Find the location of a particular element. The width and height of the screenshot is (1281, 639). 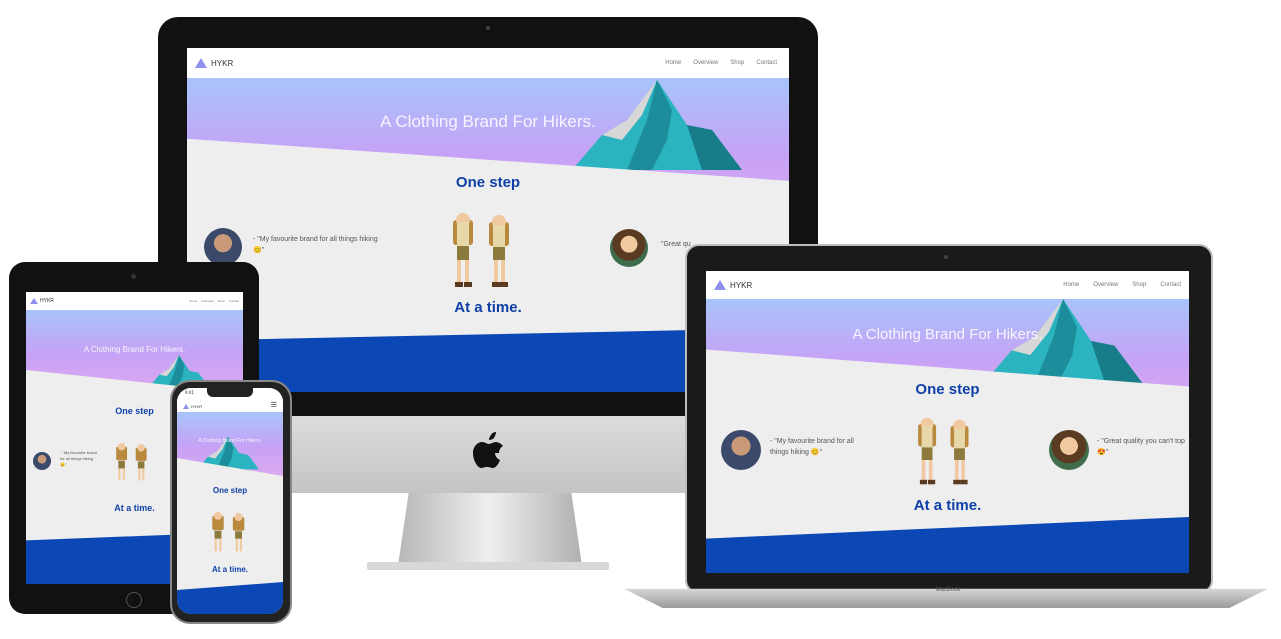

ipad-home-button is located at coordinates (134, 600).